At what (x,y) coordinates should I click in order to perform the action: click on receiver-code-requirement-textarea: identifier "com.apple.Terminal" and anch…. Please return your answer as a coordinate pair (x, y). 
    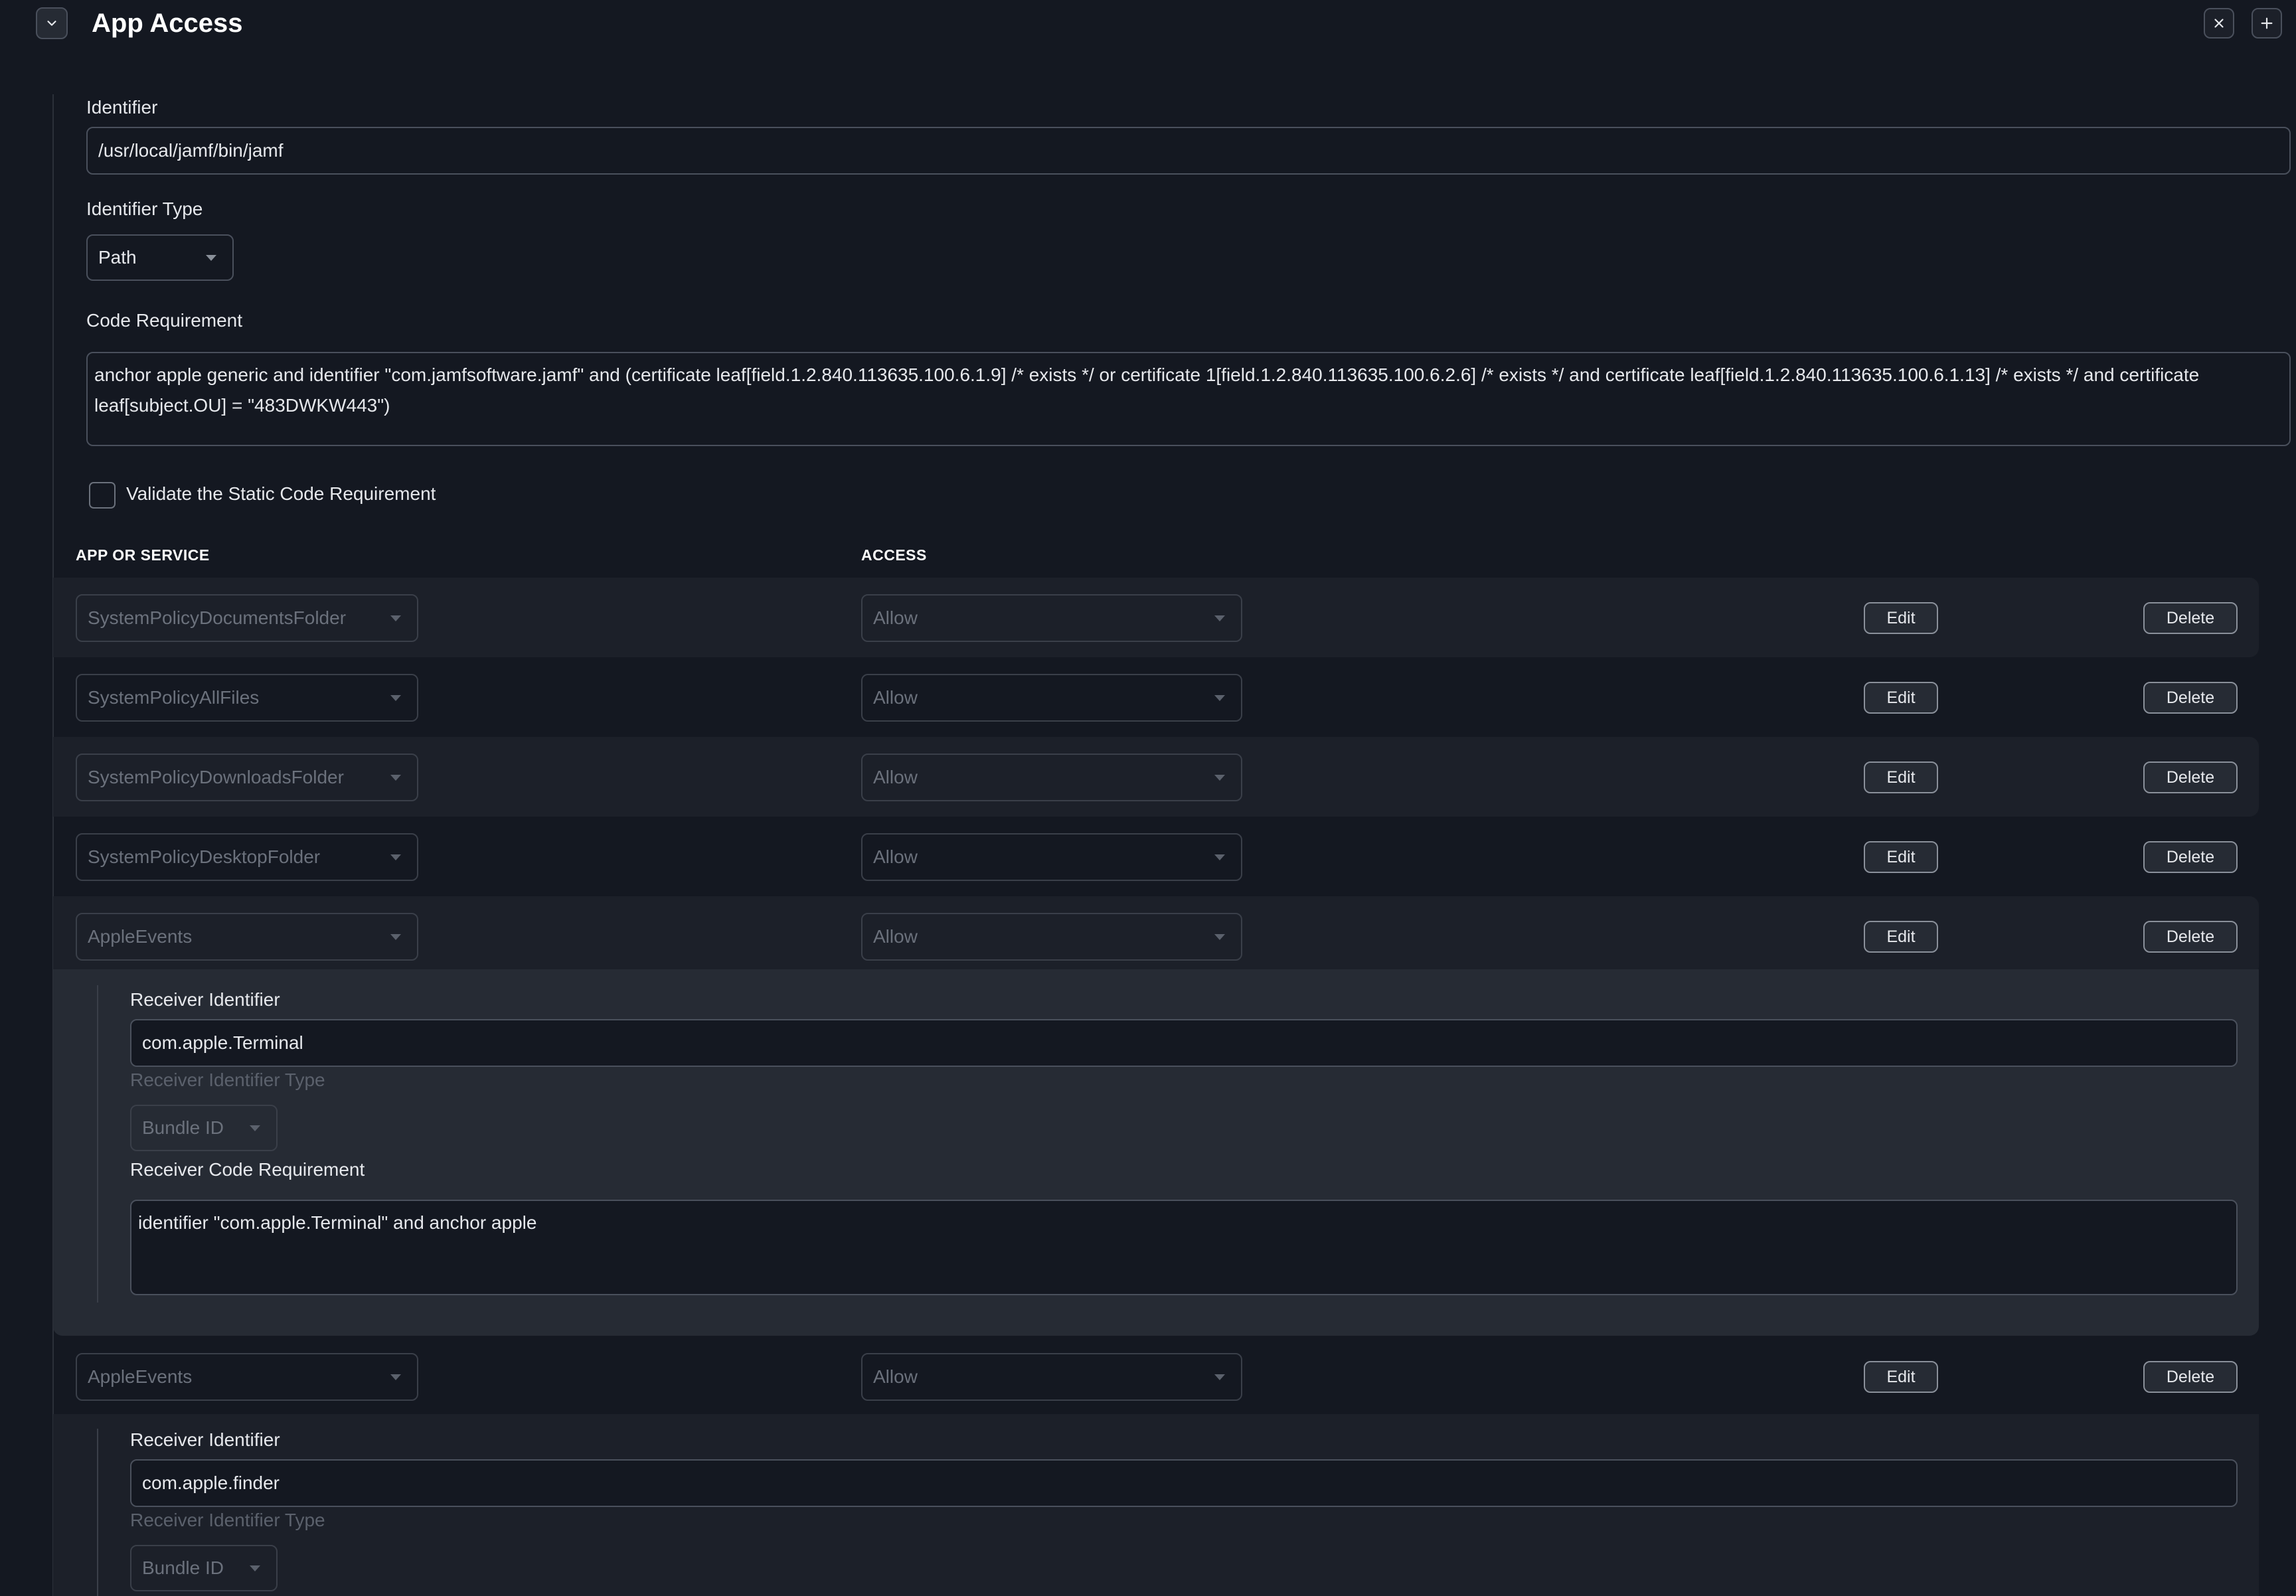
    Looking at the image, I should click on (1184, 1247).